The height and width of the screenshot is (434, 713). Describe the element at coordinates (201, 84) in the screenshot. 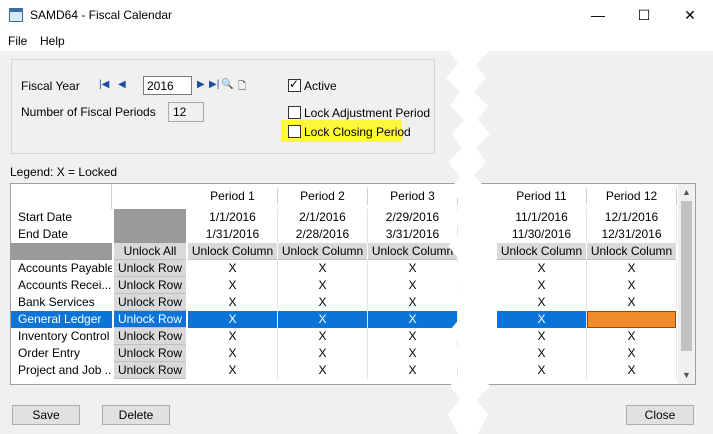

I see `next-record-icon: ▶` at that location.